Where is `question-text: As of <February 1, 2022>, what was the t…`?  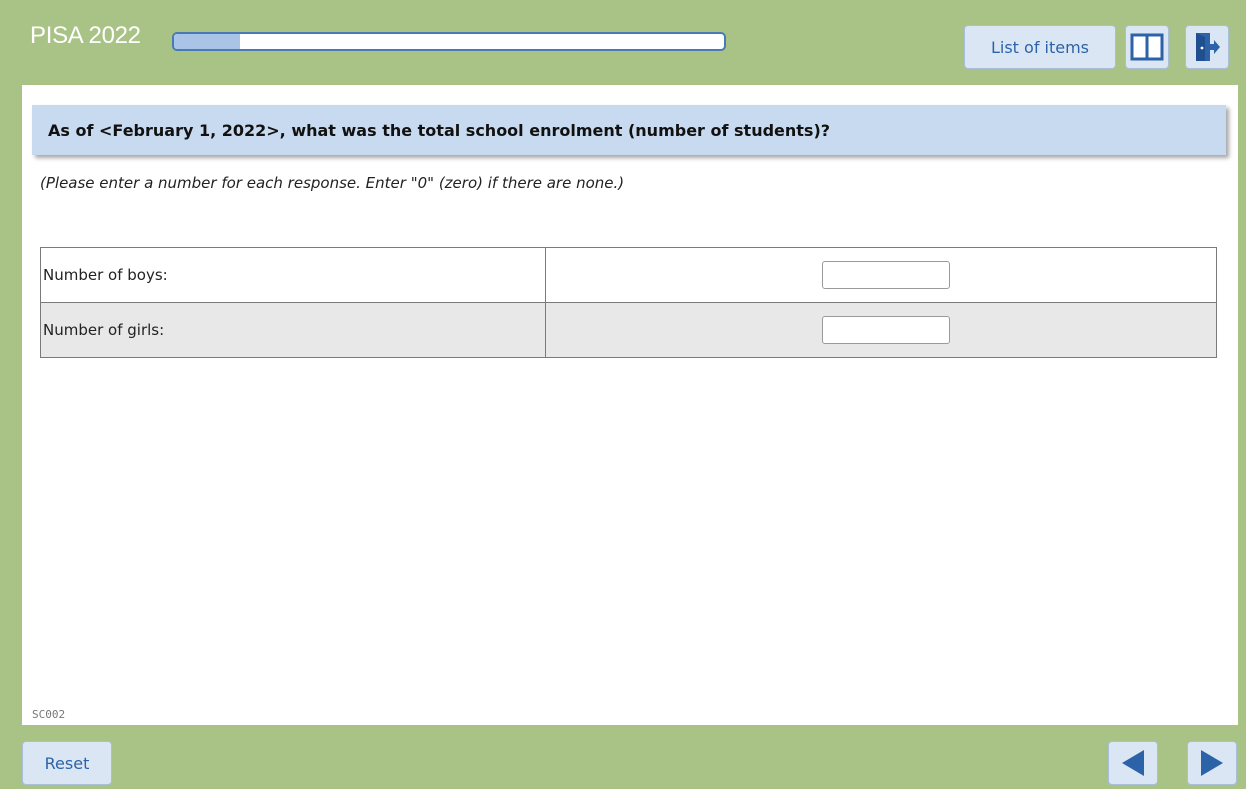 question-text: As of <February 1, 2022>, what was the t… is located at coordinates (629, 130).